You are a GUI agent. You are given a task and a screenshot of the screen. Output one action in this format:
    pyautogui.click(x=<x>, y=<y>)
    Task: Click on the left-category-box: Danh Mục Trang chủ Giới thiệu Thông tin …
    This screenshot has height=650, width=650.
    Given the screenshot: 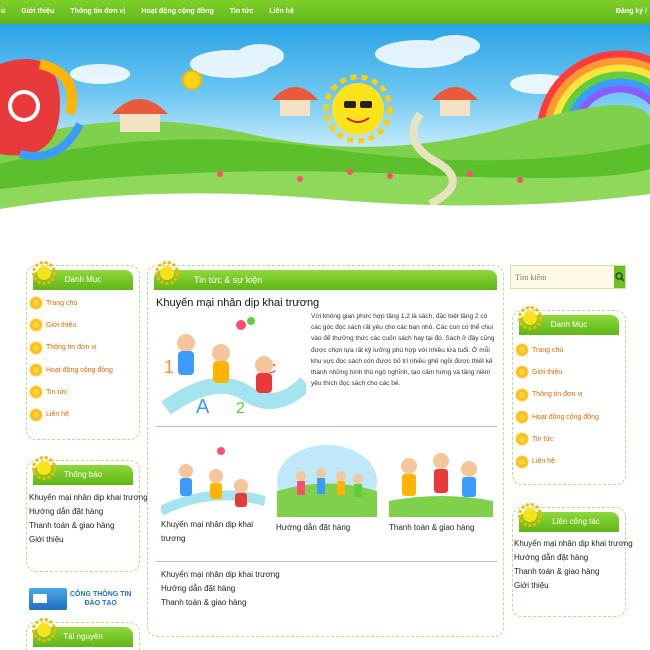 What is the action you would take?
    pyautogui.click(x=83, y=350)
    